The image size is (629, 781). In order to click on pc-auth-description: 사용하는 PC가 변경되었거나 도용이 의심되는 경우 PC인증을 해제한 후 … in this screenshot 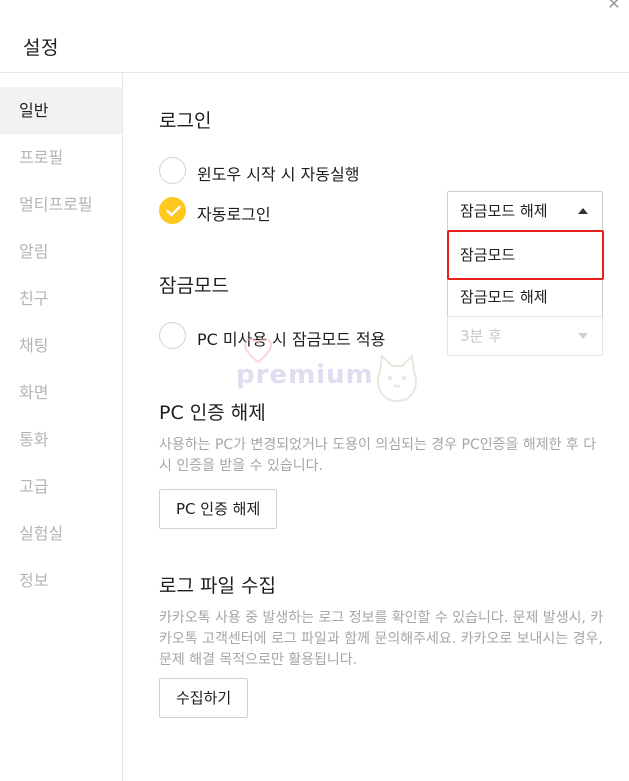, I will do `click(378, 455)`.